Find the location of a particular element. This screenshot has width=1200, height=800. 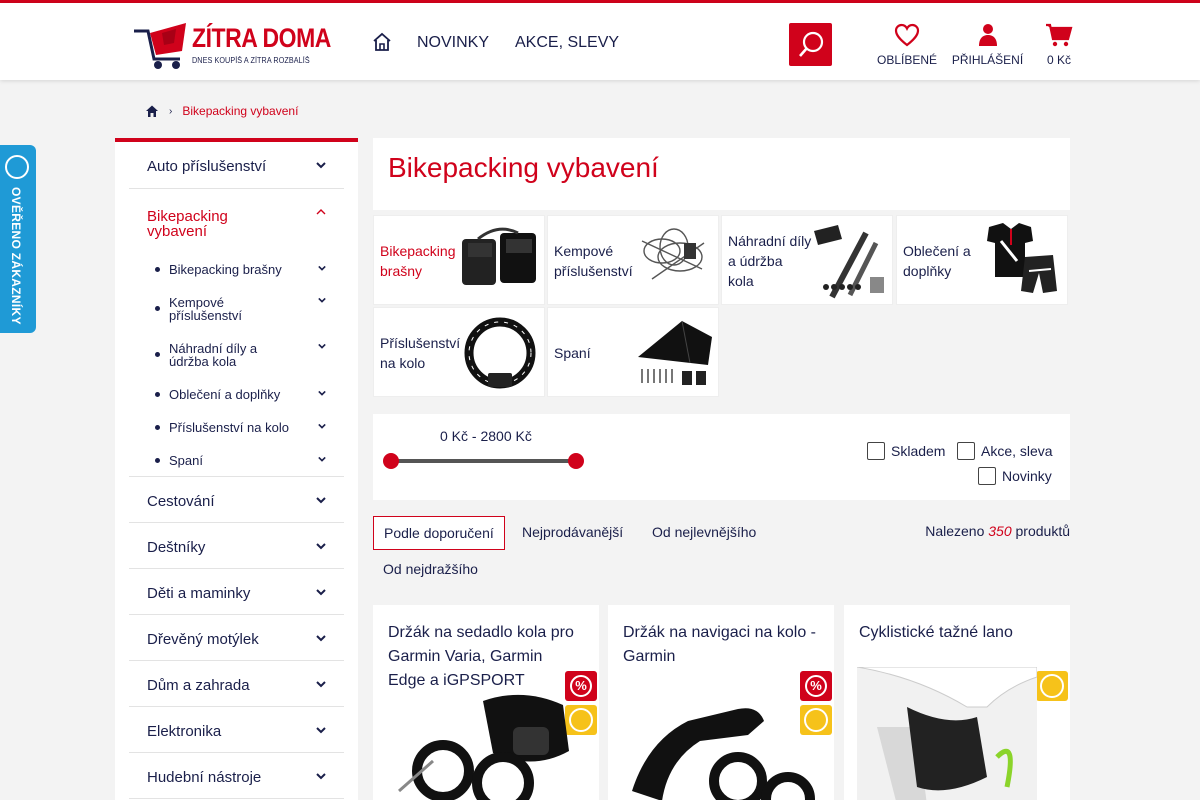

cart-logo-icon is located at coordinates (160, 46).